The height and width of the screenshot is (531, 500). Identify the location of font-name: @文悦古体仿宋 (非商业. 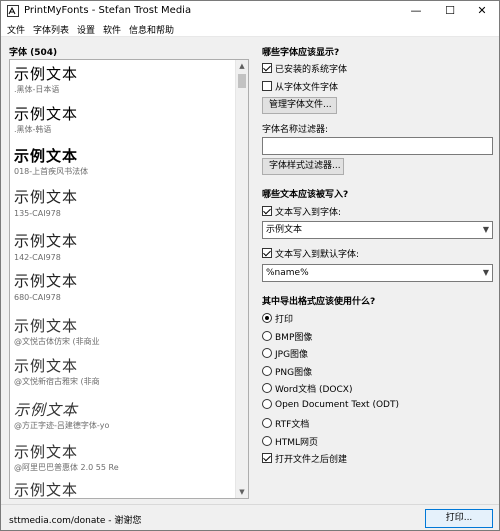
(57, 341).